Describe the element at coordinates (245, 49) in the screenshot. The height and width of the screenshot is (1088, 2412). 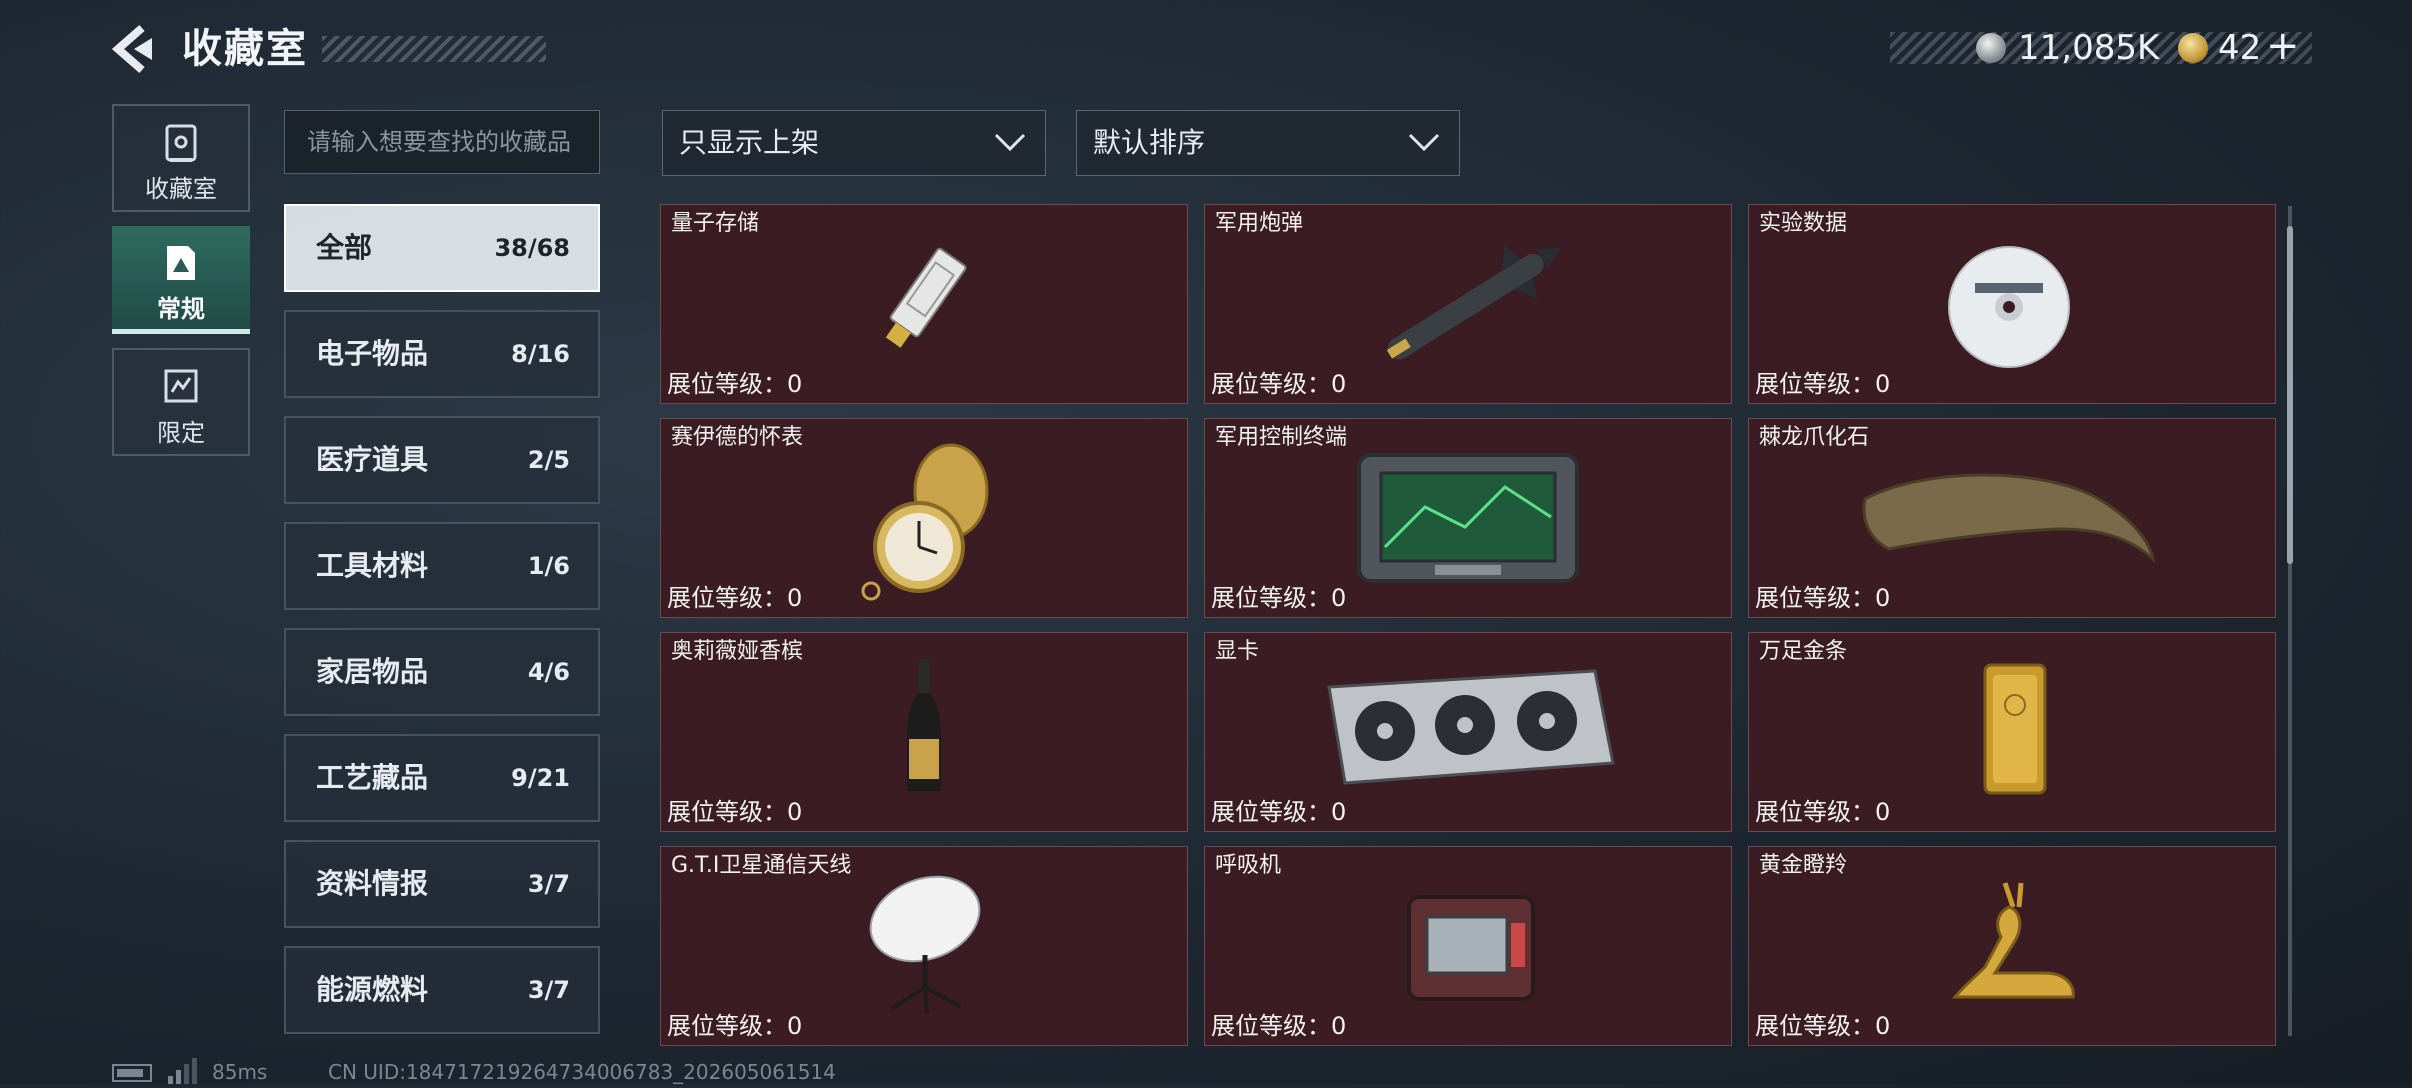
I see `page-title: 收藏室` at that location.